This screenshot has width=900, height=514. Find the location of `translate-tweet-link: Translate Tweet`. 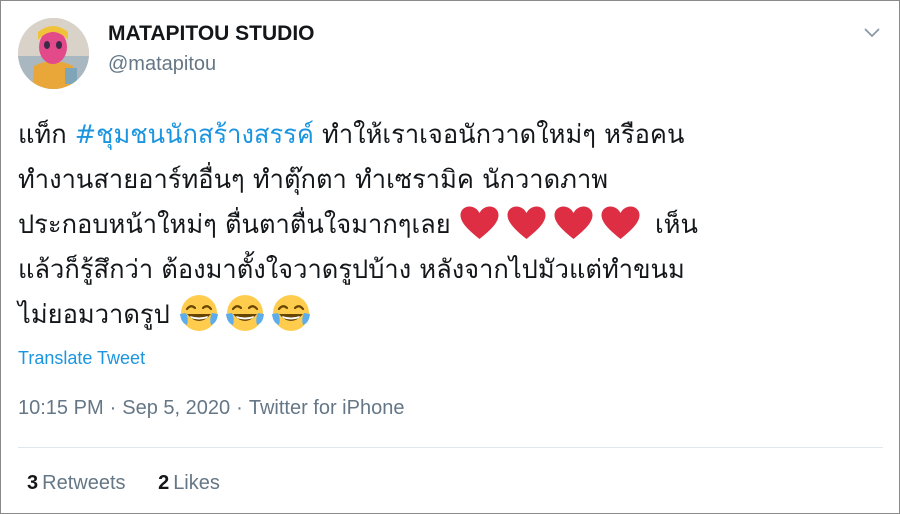

translate-tweet-link: Translate Tweet is located at coordinates (81, 358).